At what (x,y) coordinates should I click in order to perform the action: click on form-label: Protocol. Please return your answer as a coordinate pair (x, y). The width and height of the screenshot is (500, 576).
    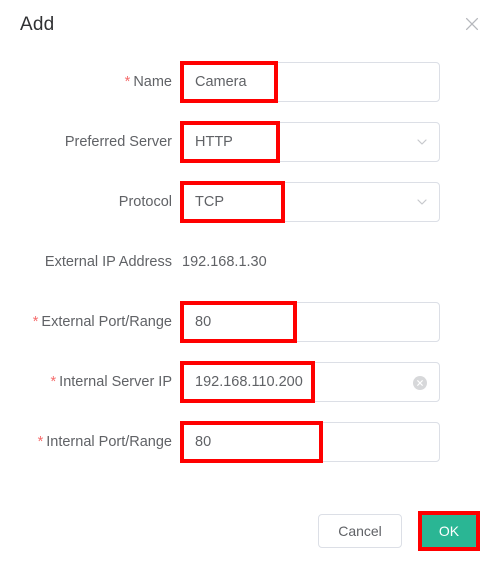
    Looking at the image, I should click on (86, 202).